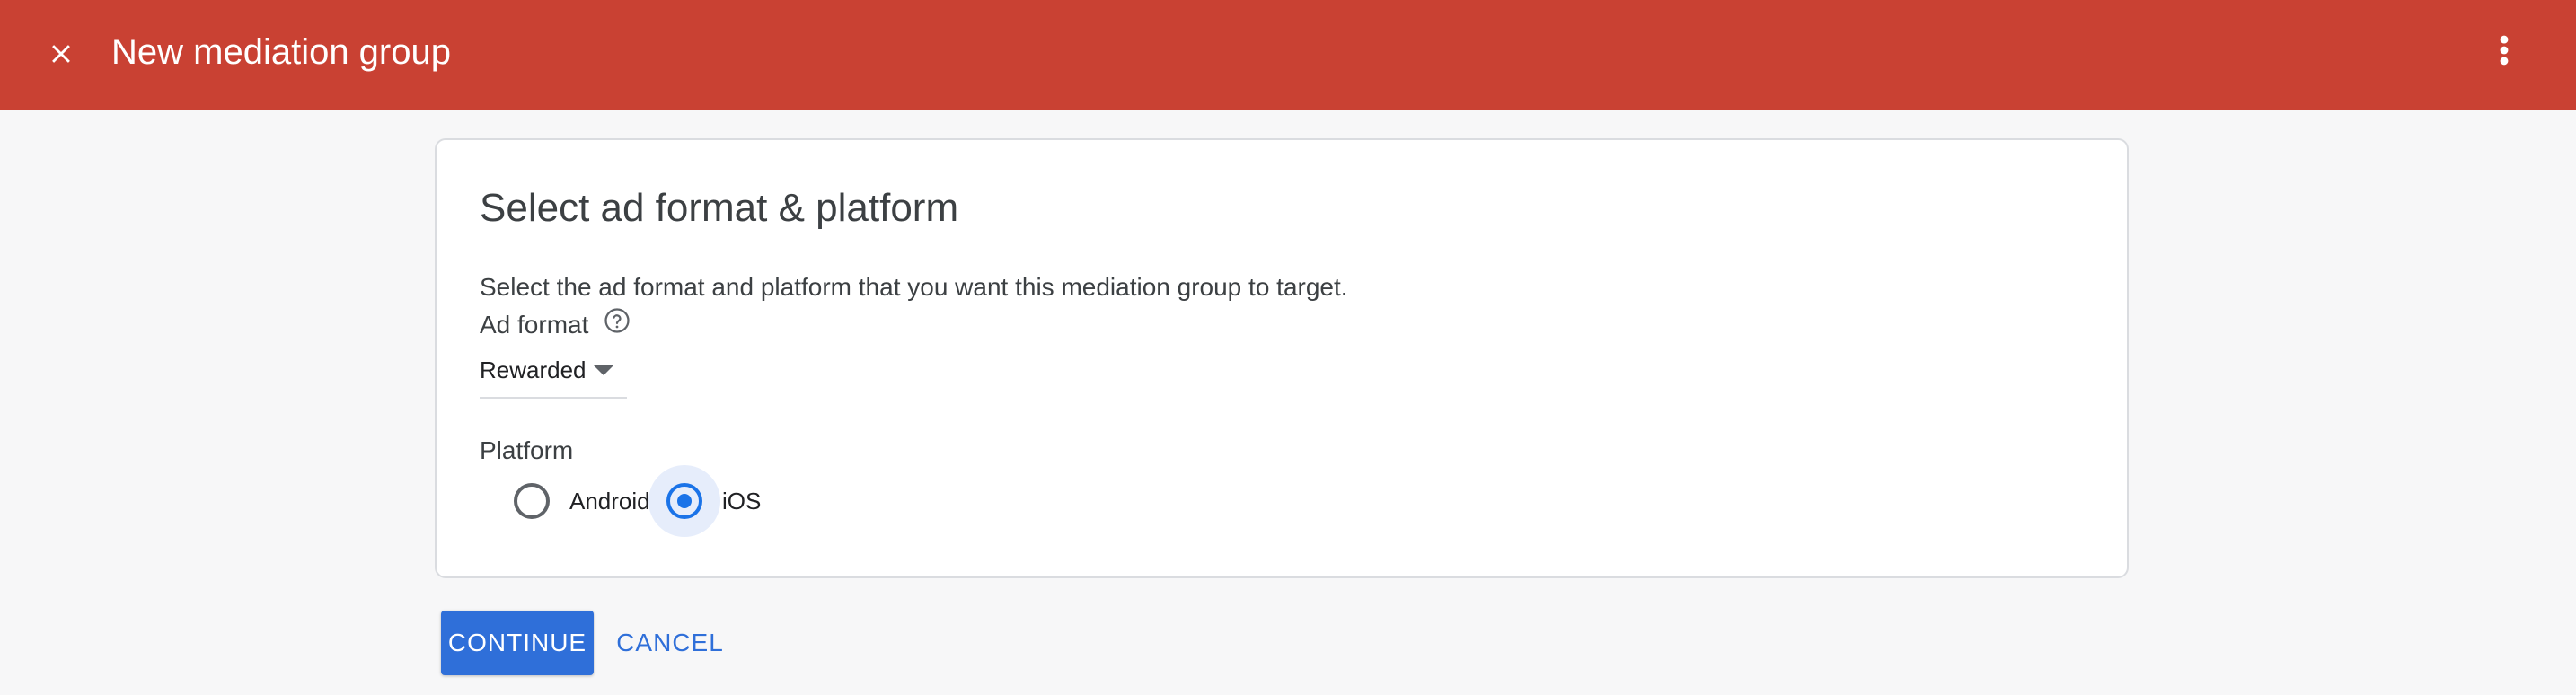  What do you see at coordinates (670, 643) in the screenshot?
I see `cancel-button: CANCEL` at bounding box center [670, 643].